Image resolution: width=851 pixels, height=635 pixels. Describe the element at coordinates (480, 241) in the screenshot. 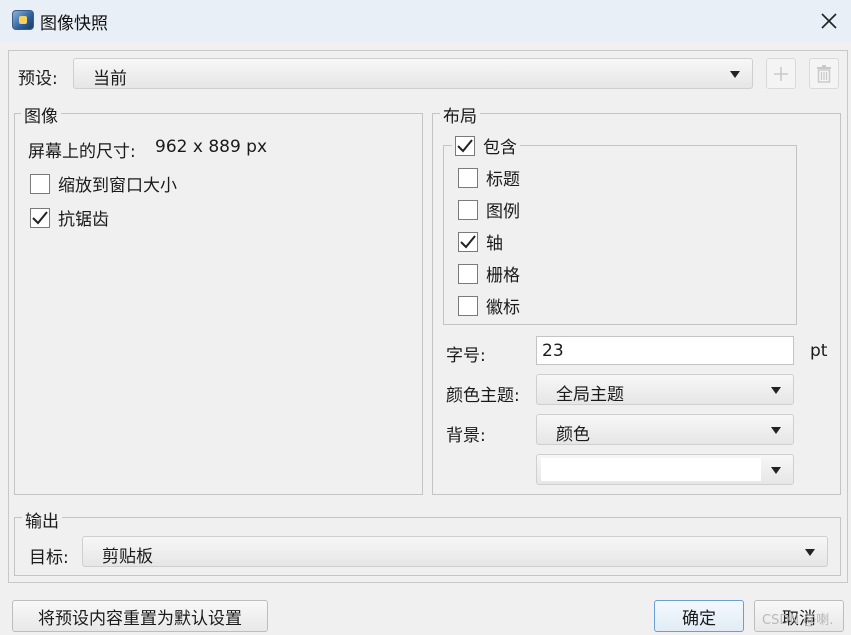

I see `axes-checkbox: 轴` at that location.